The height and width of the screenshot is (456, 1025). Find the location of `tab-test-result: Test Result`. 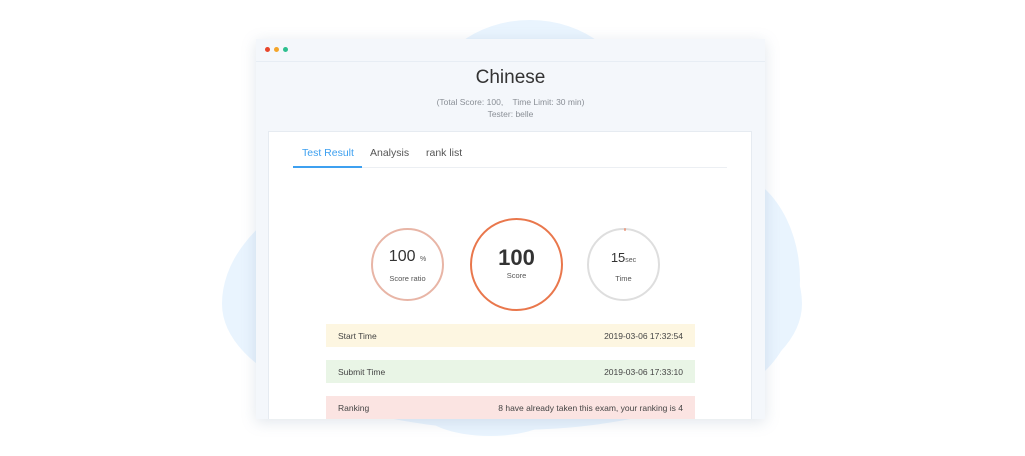

tab-test-result: Test Result is located at coordinates (328, 153).